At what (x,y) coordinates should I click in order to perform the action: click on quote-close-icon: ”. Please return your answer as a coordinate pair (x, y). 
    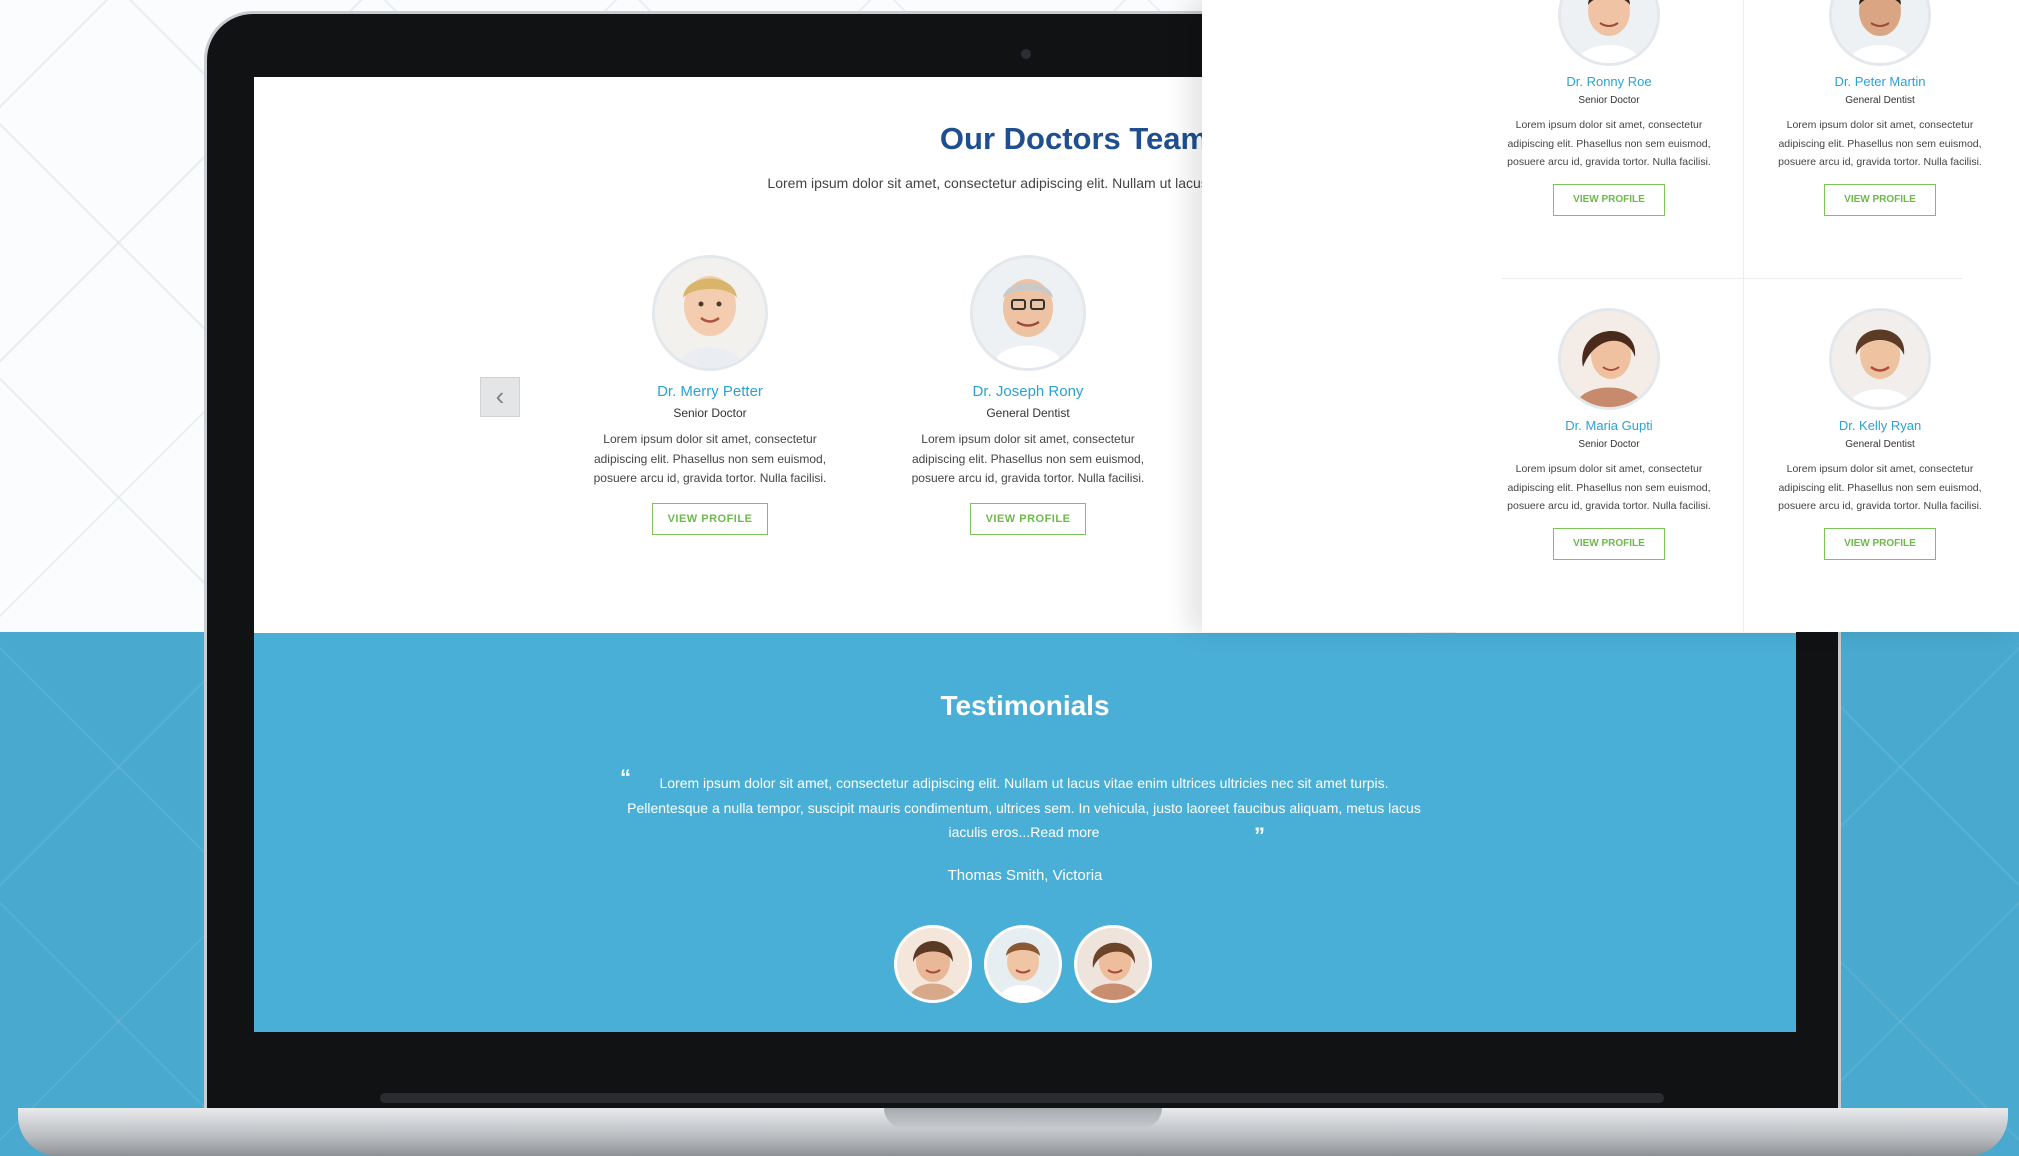
    Looking at the image, I should click on (1259, 835).